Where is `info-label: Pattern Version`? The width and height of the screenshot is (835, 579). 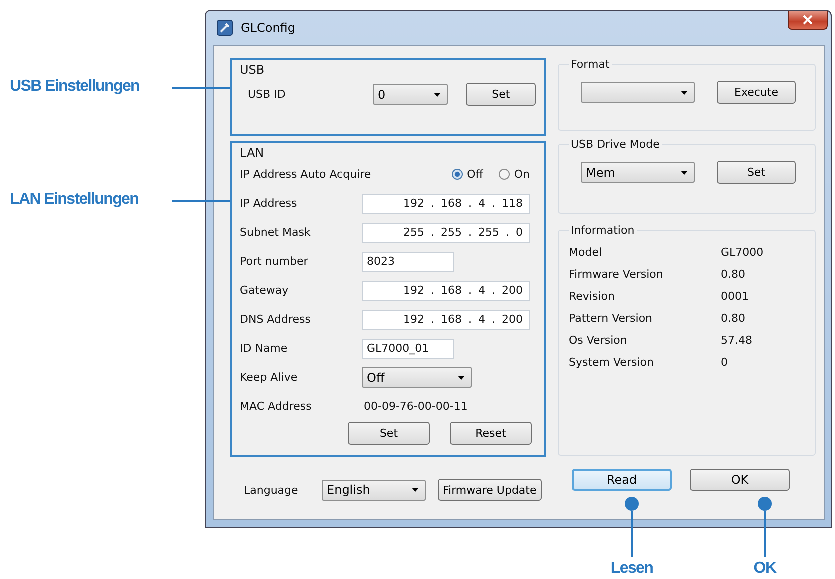 info-label: Pattern Version is located at coordinates (611, 318).